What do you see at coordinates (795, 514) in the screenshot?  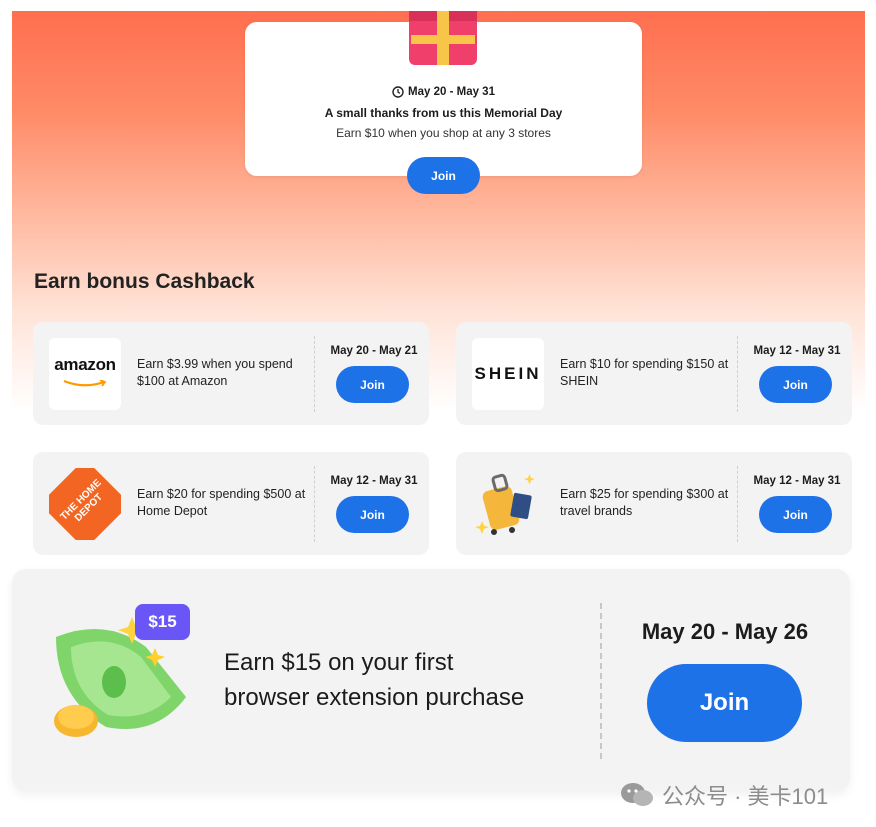 I see `join-button-travel: Join` at bounding box center [795, 514].